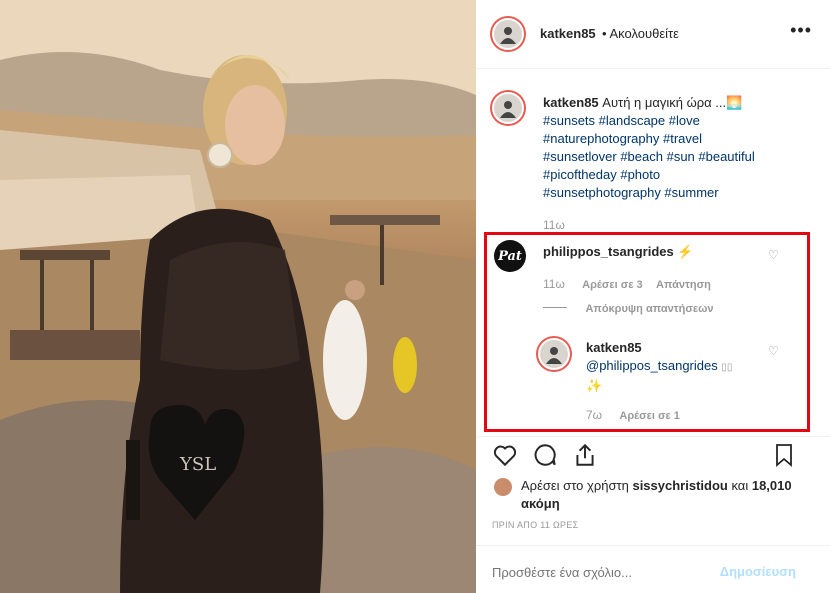 The image size is (830, 593). What do you see at coordinates (678, 175) in the screenshot?
I see `hashtag-line: #picoftheday #photo` at bounding box center [678, 175].